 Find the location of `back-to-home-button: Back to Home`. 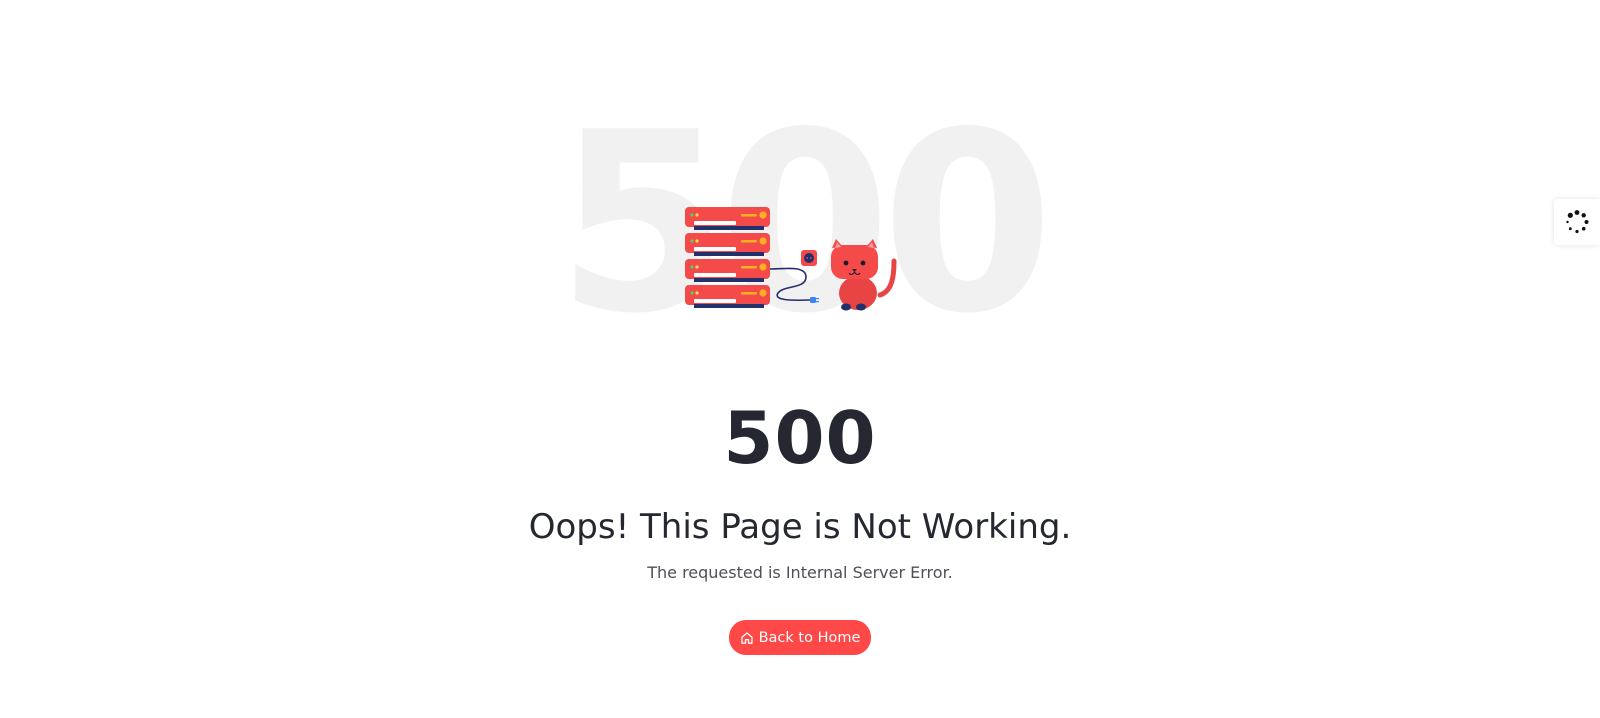

back-to-home-button: Back to Home is located at coordinates (800, 637).